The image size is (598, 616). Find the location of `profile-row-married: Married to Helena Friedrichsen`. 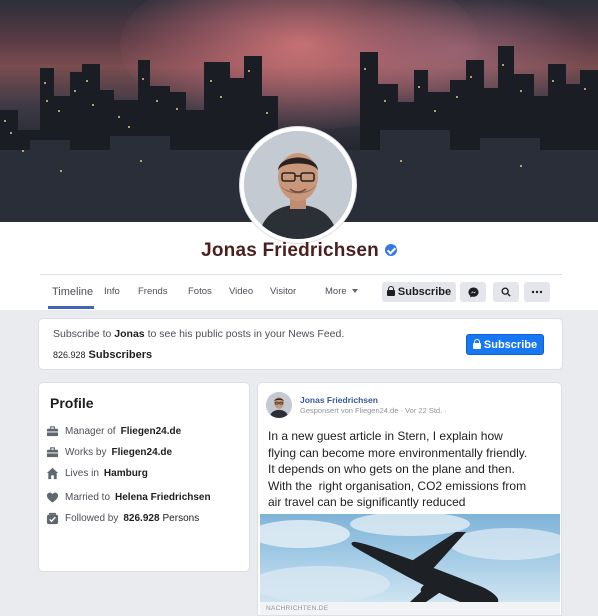

profile-row-married: Married to Helena Friedrichsen is located at coordinates (128, 497).